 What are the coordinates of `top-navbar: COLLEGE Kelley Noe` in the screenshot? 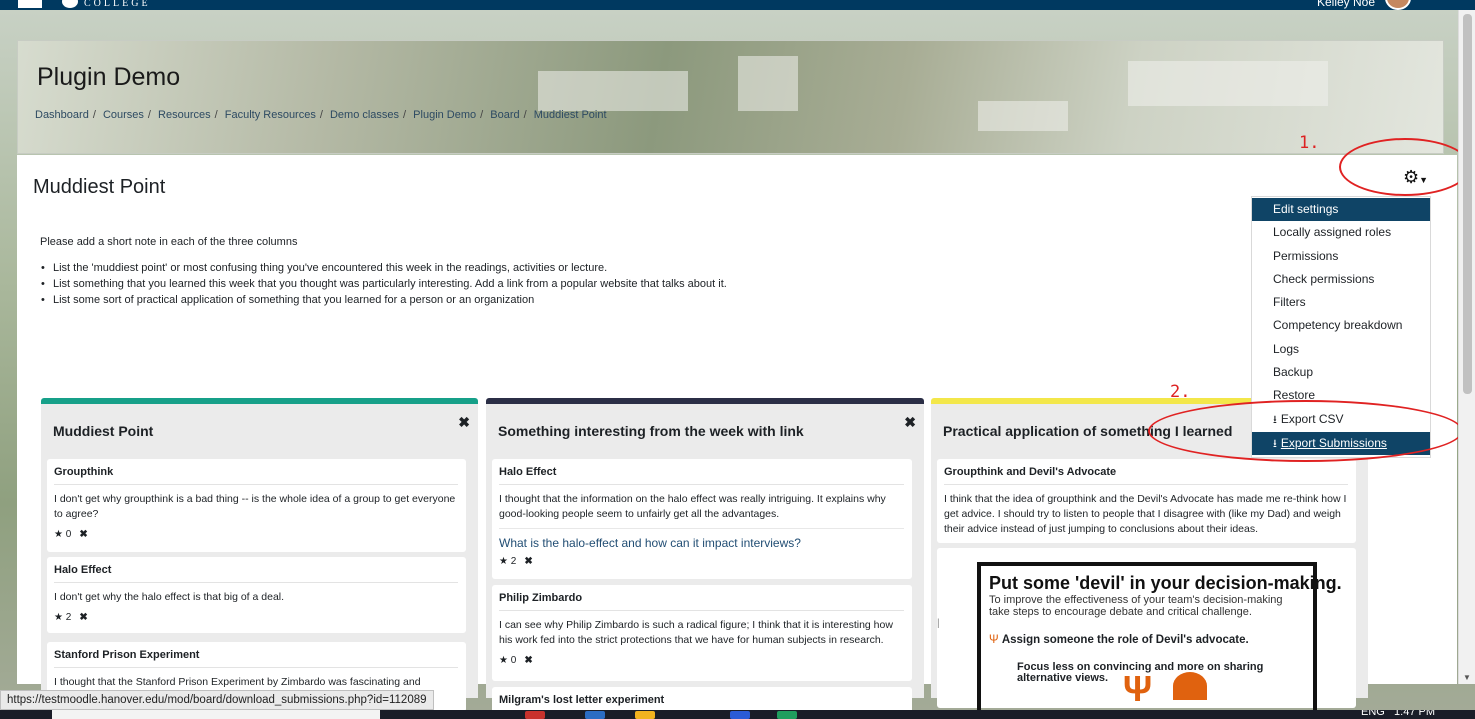 It's located at (737, 5).